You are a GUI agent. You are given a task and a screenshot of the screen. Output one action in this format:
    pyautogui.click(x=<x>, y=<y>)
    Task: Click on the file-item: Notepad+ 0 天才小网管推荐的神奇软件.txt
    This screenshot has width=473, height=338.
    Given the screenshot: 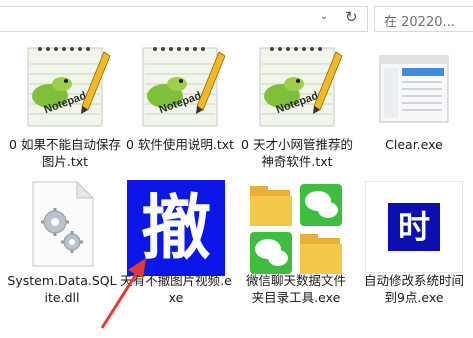 What is the action you would take?
    pyautogui.click(x=297, y=107)
    